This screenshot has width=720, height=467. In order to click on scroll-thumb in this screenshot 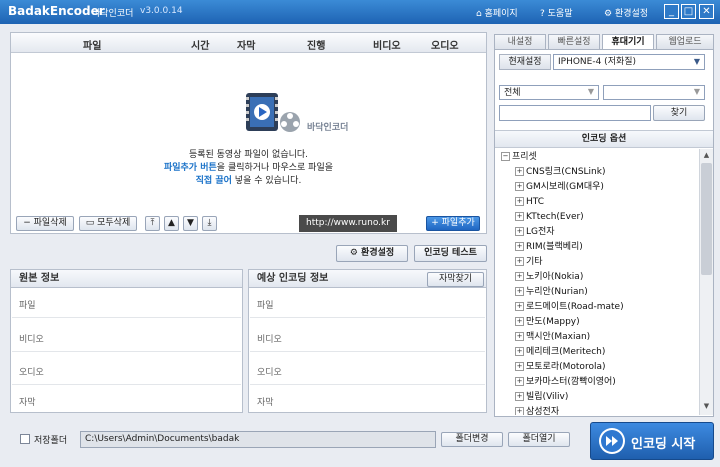, I will do `click(706, 219)`.